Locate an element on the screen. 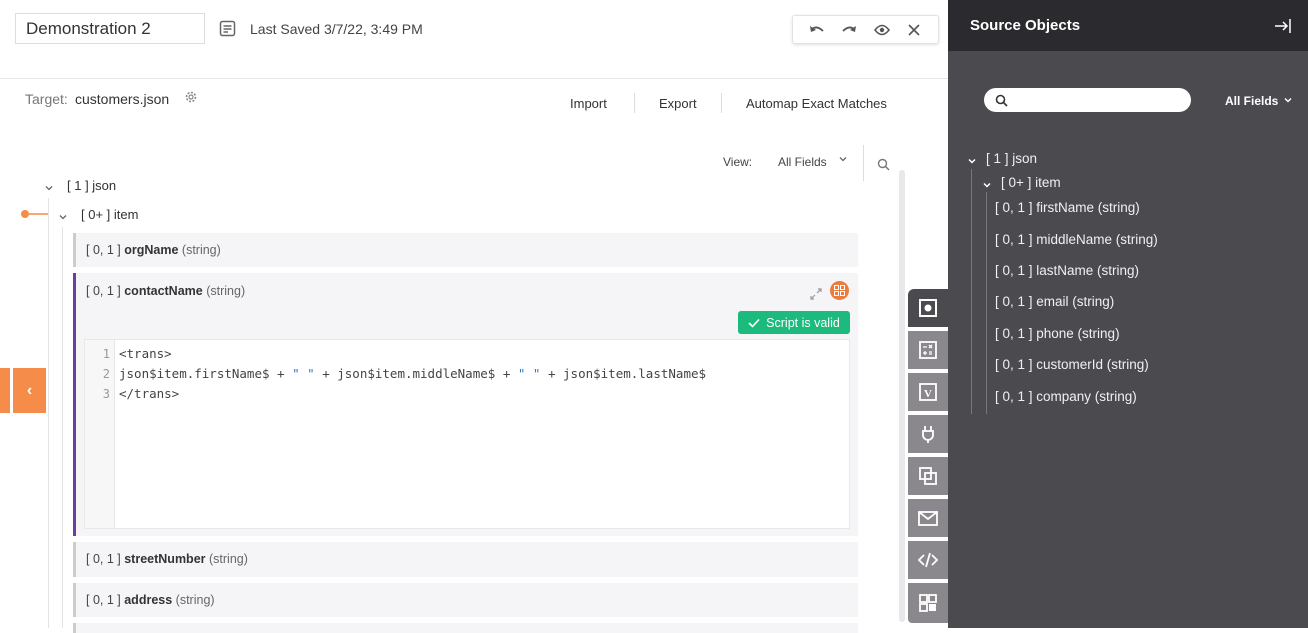 Image resolution: width=1308 pixels, height=633 pixels. target-field-next is located at coordinates (465, 628).